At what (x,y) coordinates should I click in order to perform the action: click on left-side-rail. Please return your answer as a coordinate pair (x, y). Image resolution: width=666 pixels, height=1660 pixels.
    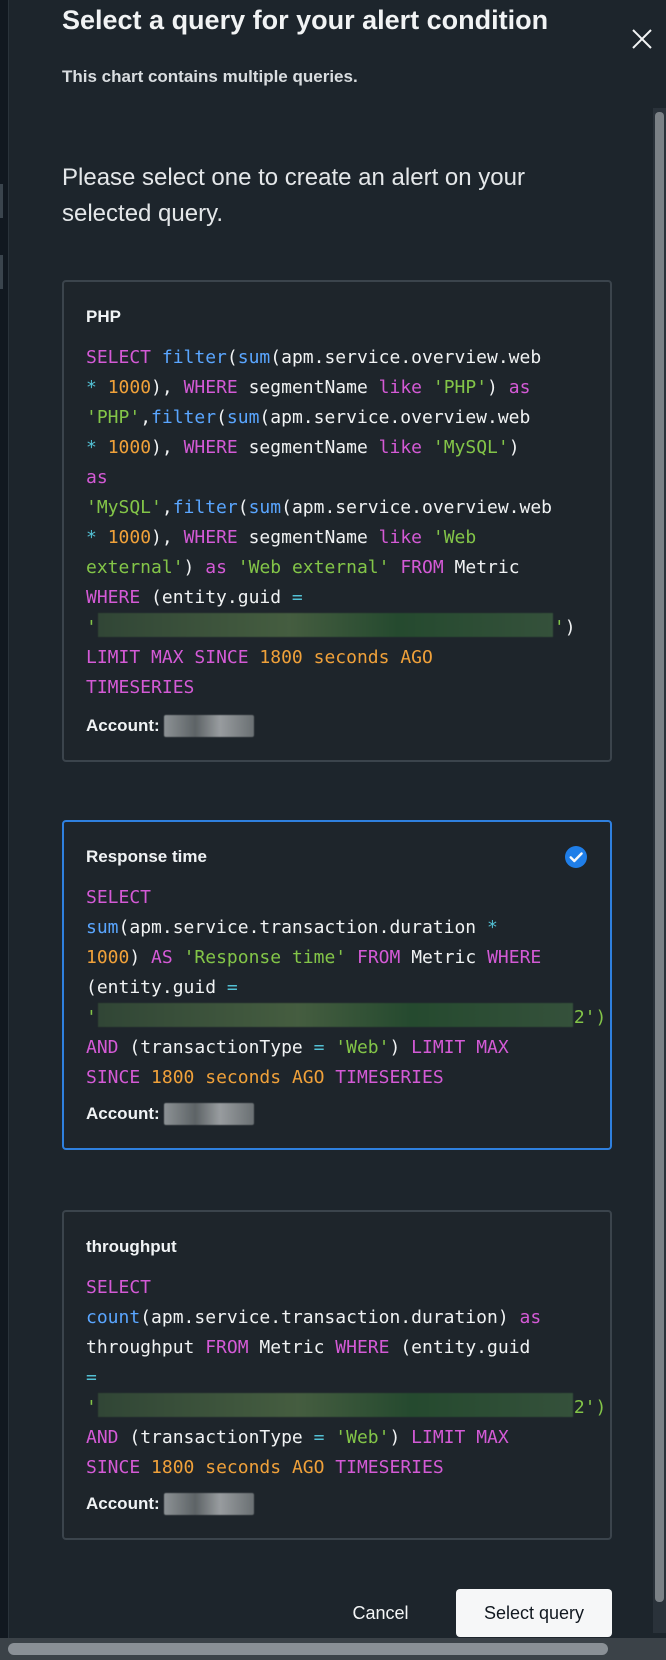
    Looking at the image, I should click on (4, 819).